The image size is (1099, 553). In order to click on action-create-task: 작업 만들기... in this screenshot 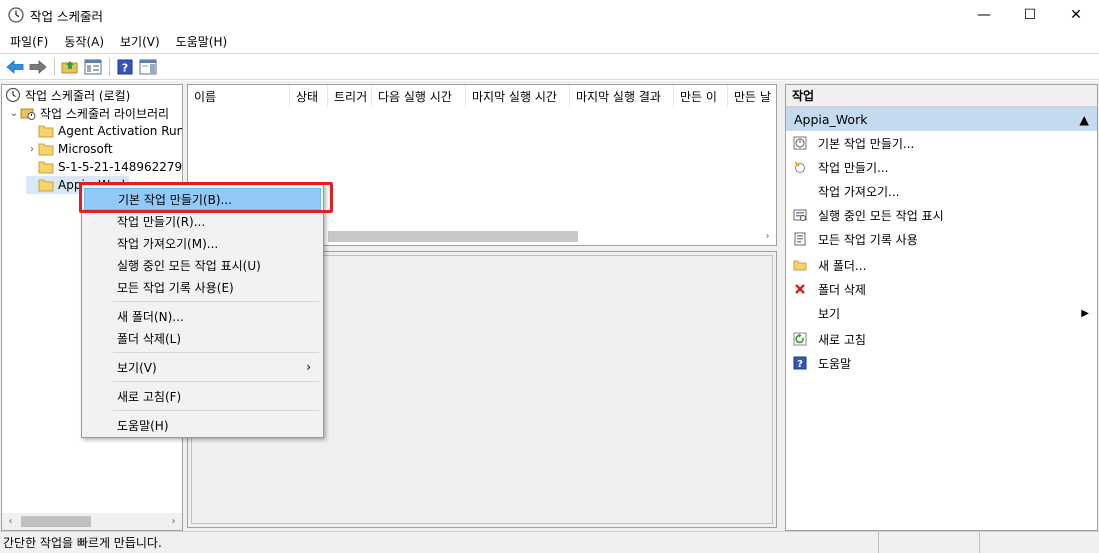, I will do `click(941, 167)`.